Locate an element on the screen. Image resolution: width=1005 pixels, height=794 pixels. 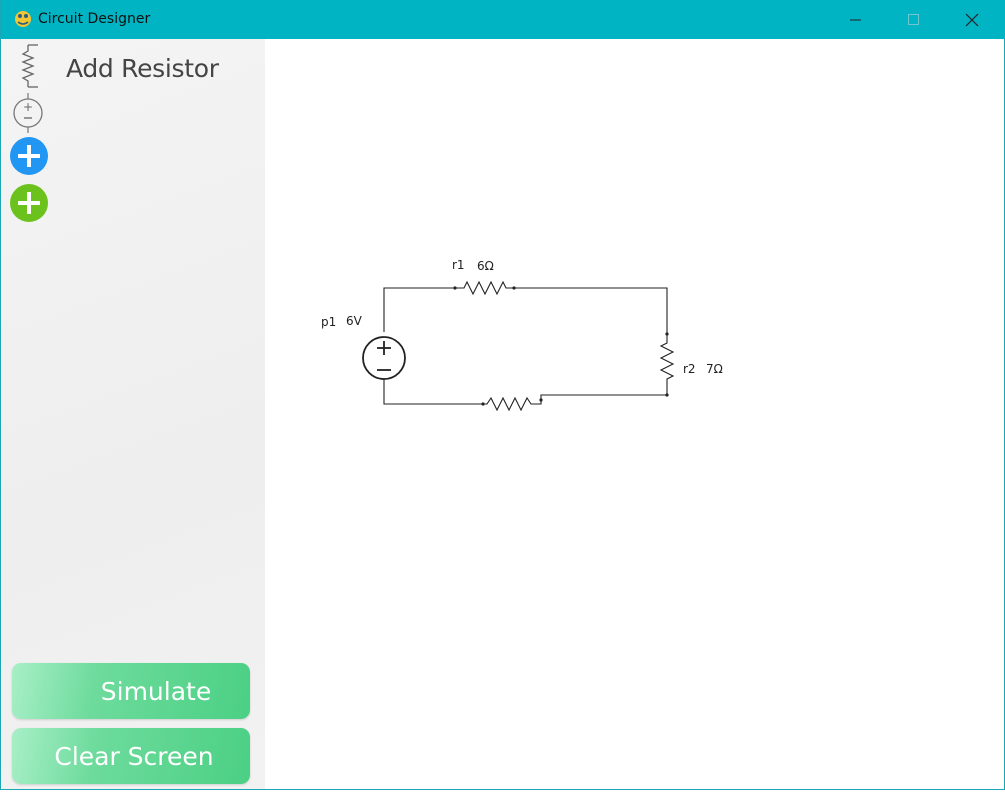
circuit-diagram: r1 6Ω r2 7Ω p1 6V is located at coordinates (522, 335).